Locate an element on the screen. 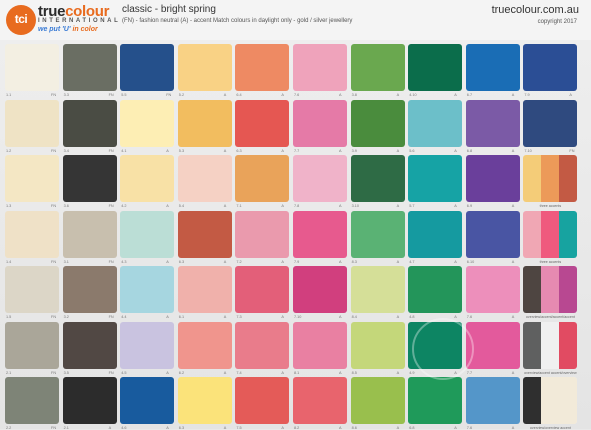  brand-sub: INTERNATIONAL is located at coordinates (79, 21).